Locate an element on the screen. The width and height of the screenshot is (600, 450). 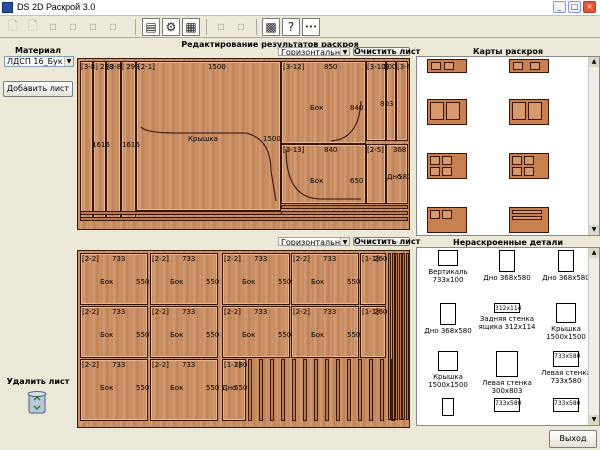
clear-sheet-button-bottom: Очистить лист is located at coordinates (386, 241).